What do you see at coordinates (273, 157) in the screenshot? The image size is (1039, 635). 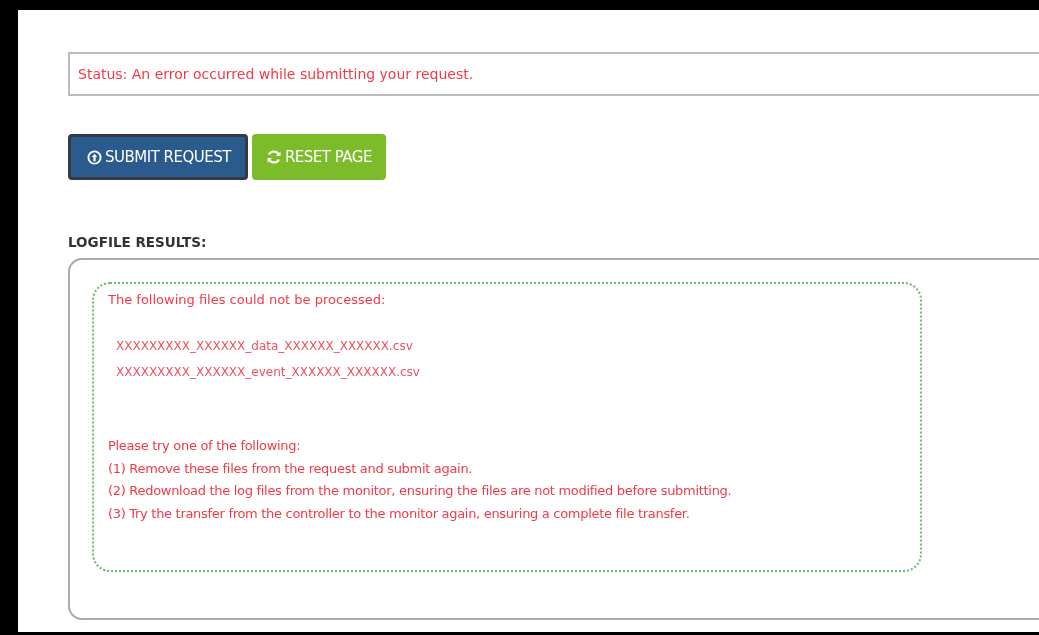 I see `refresh-icon` at bounding box center [273, 157].